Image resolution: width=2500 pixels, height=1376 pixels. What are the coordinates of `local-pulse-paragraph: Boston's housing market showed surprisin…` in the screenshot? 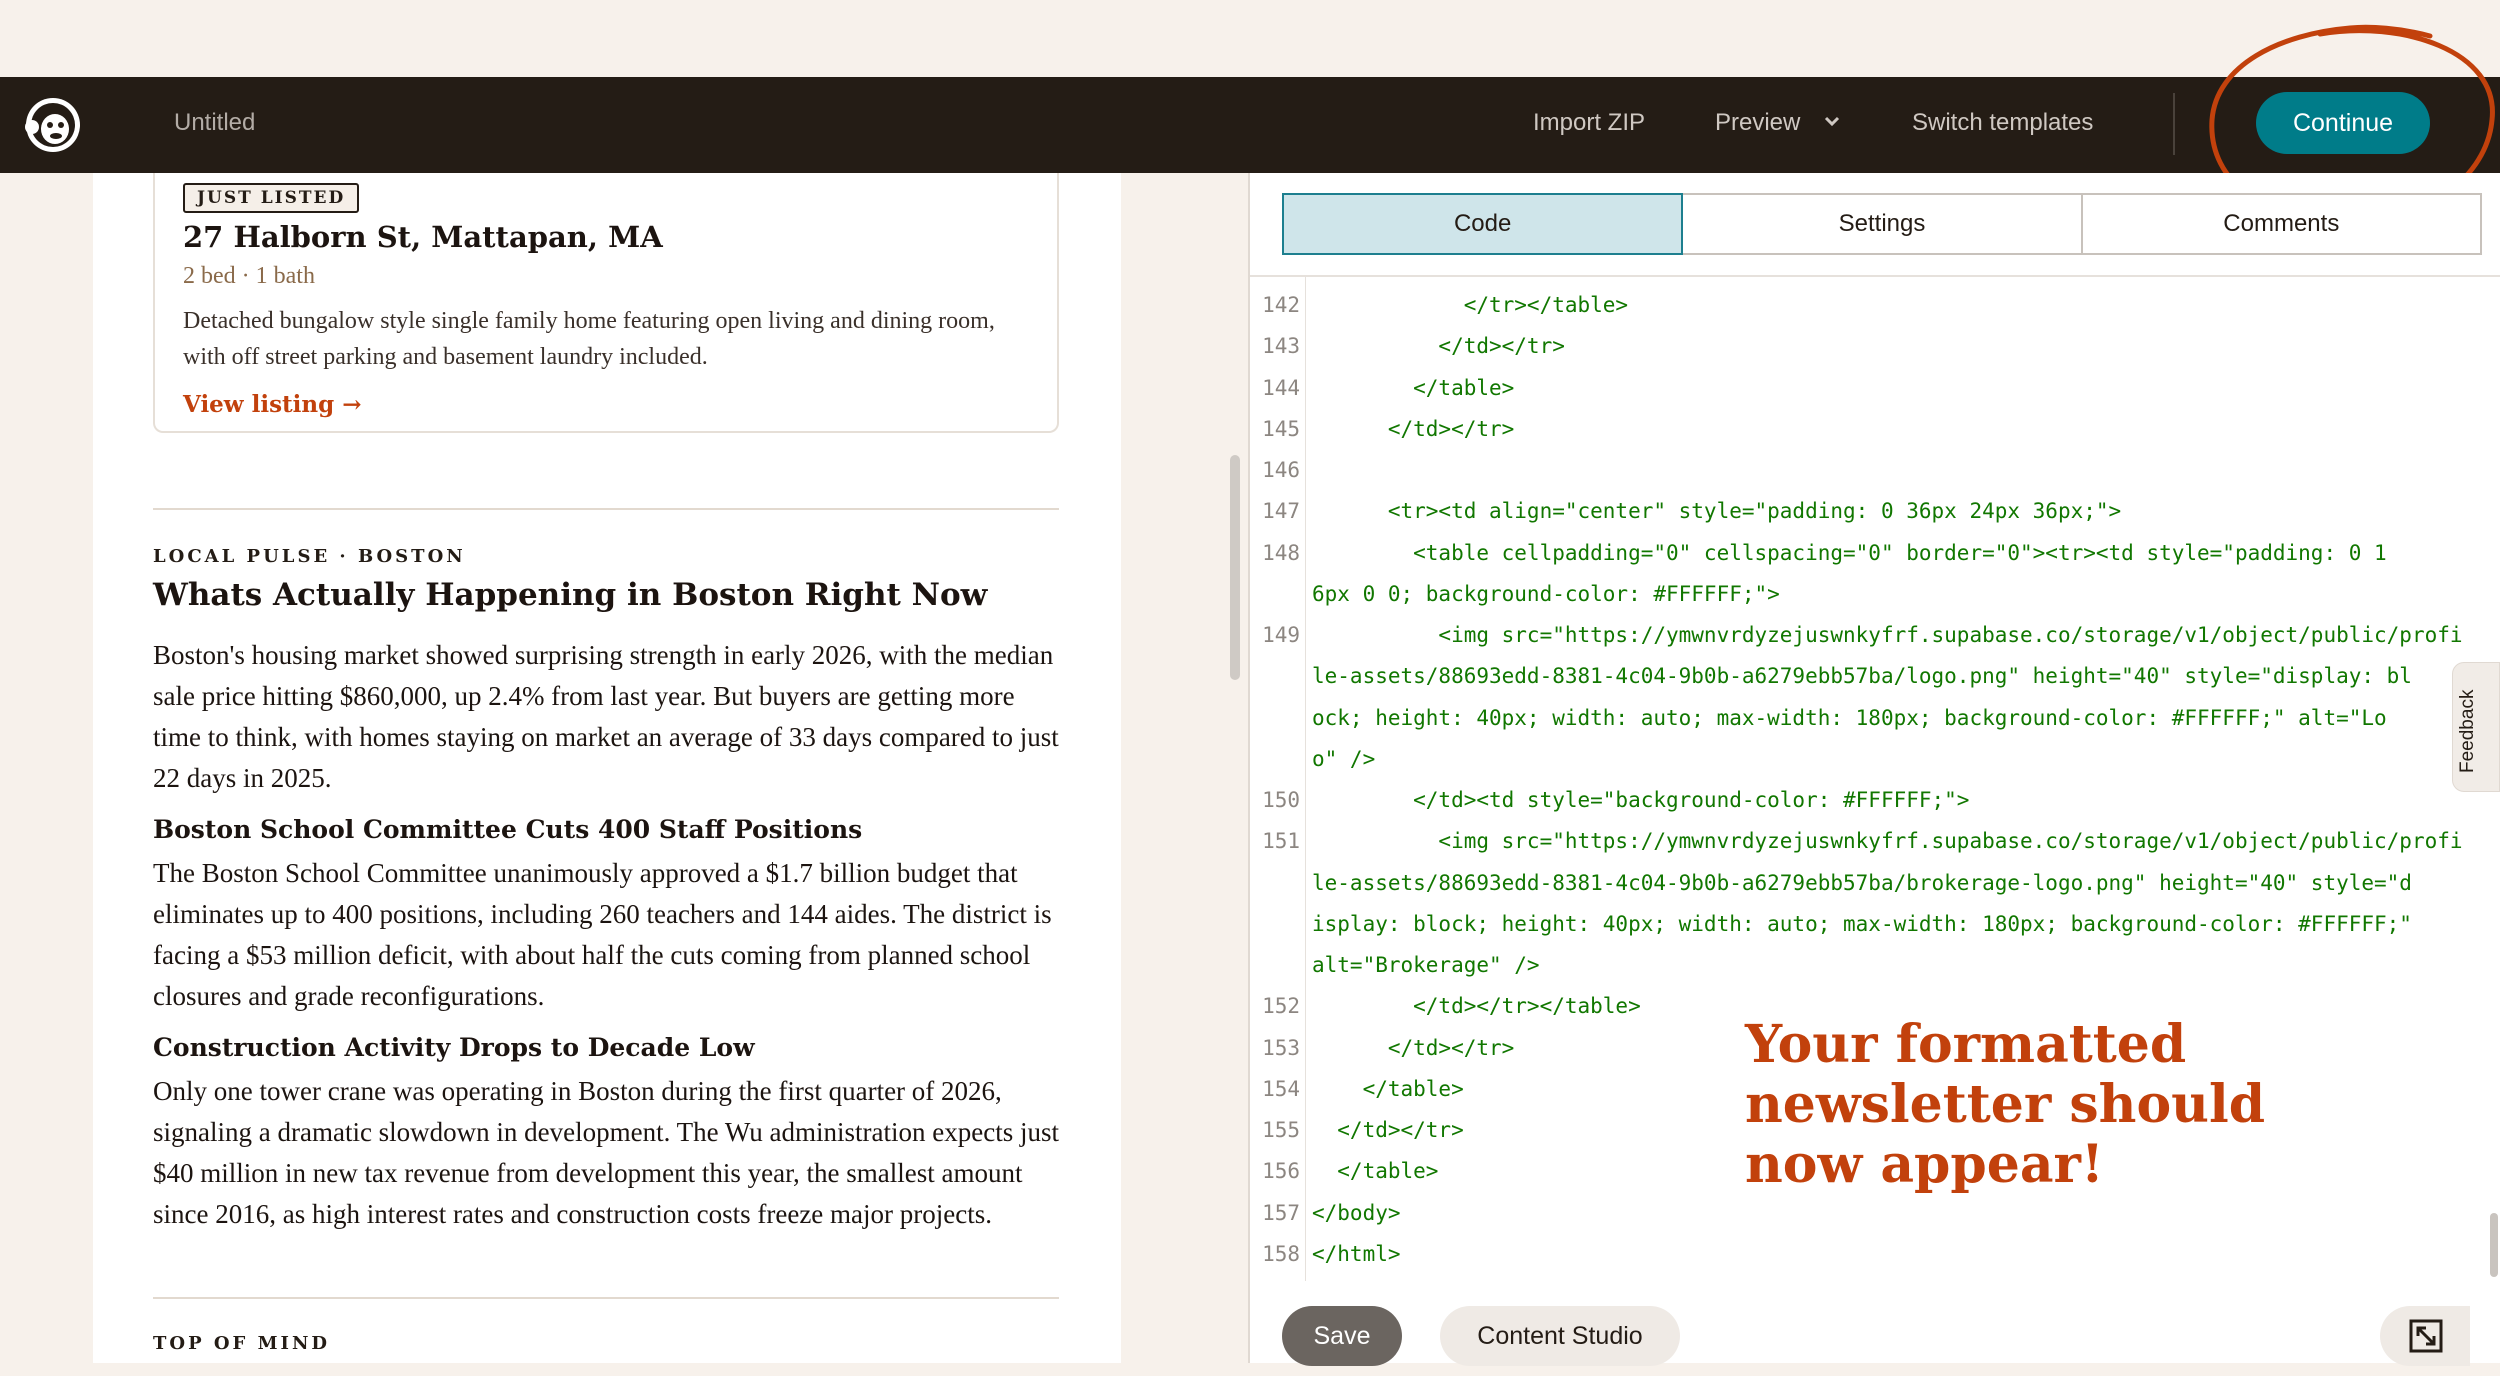 It's located at (606, 716).